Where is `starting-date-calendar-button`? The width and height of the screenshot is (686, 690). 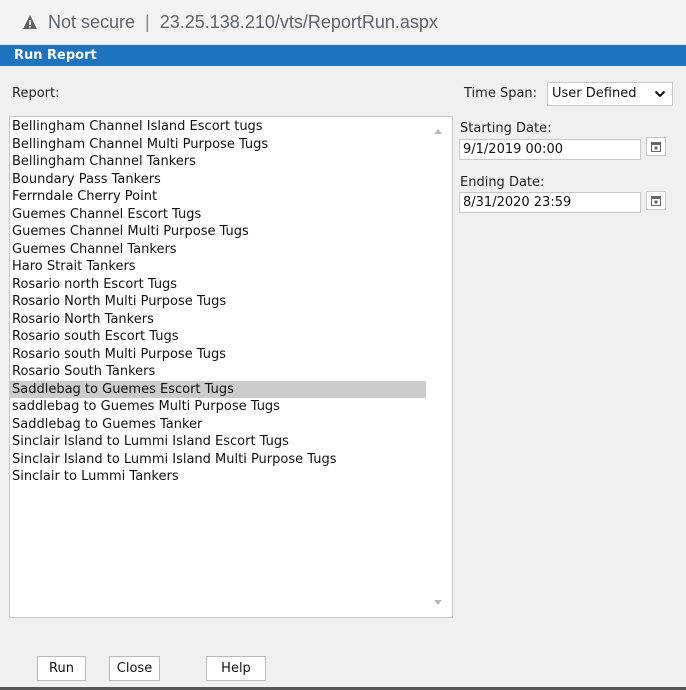 starting-date-calendar-button is located at coordinates (656, 146).